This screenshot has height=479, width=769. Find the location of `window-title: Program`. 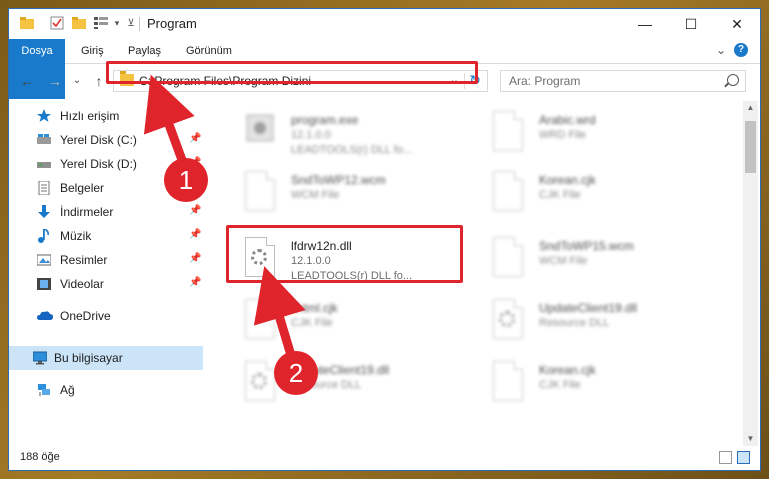

window-title: Program is located at coordinates (172, 23).